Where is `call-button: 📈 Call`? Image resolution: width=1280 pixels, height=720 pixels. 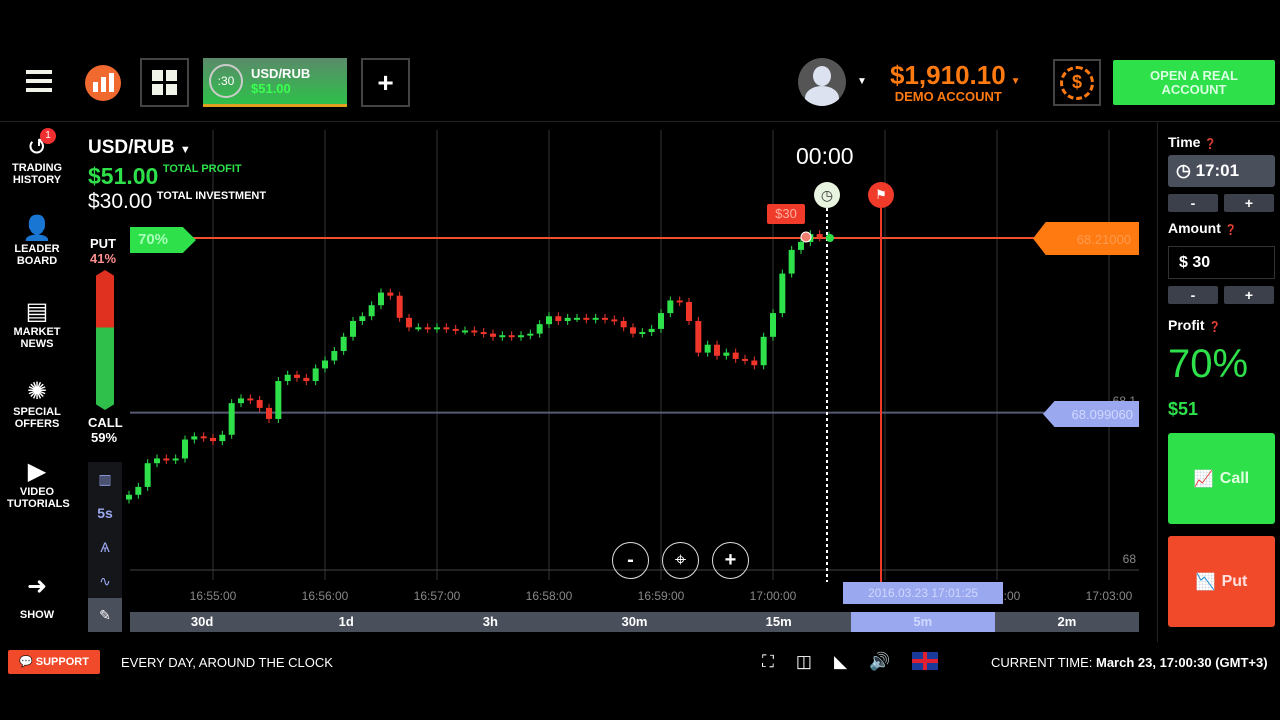 call-button: 📈 Call is located at coordinates (1221, 478).